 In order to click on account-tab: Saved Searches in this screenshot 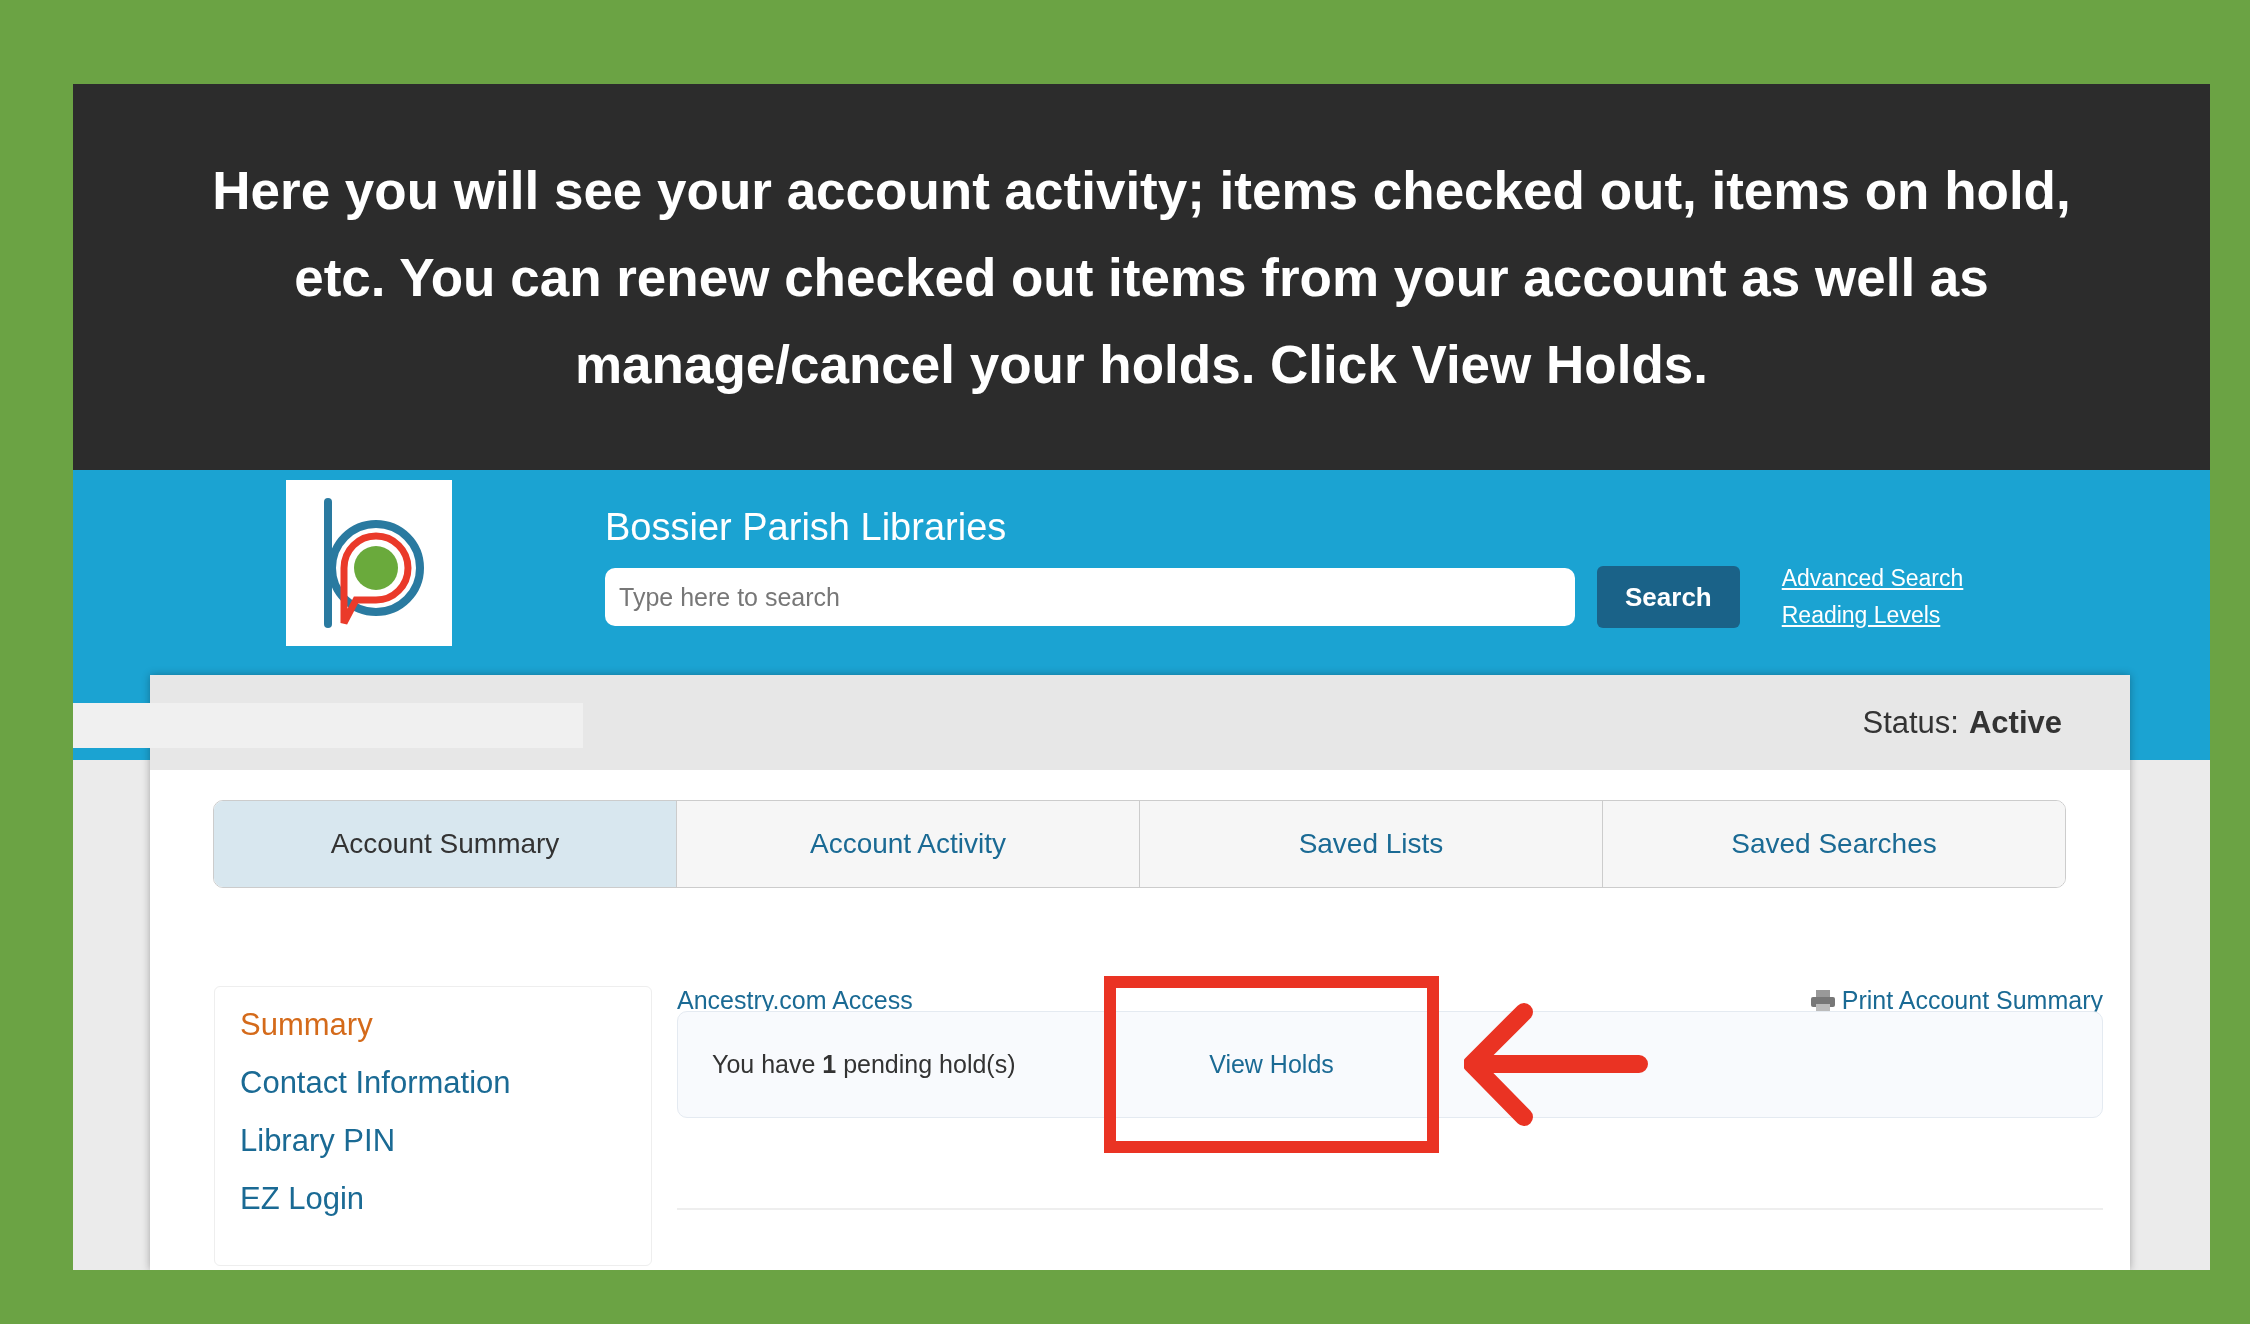, I will do `click(1834, 844)`.